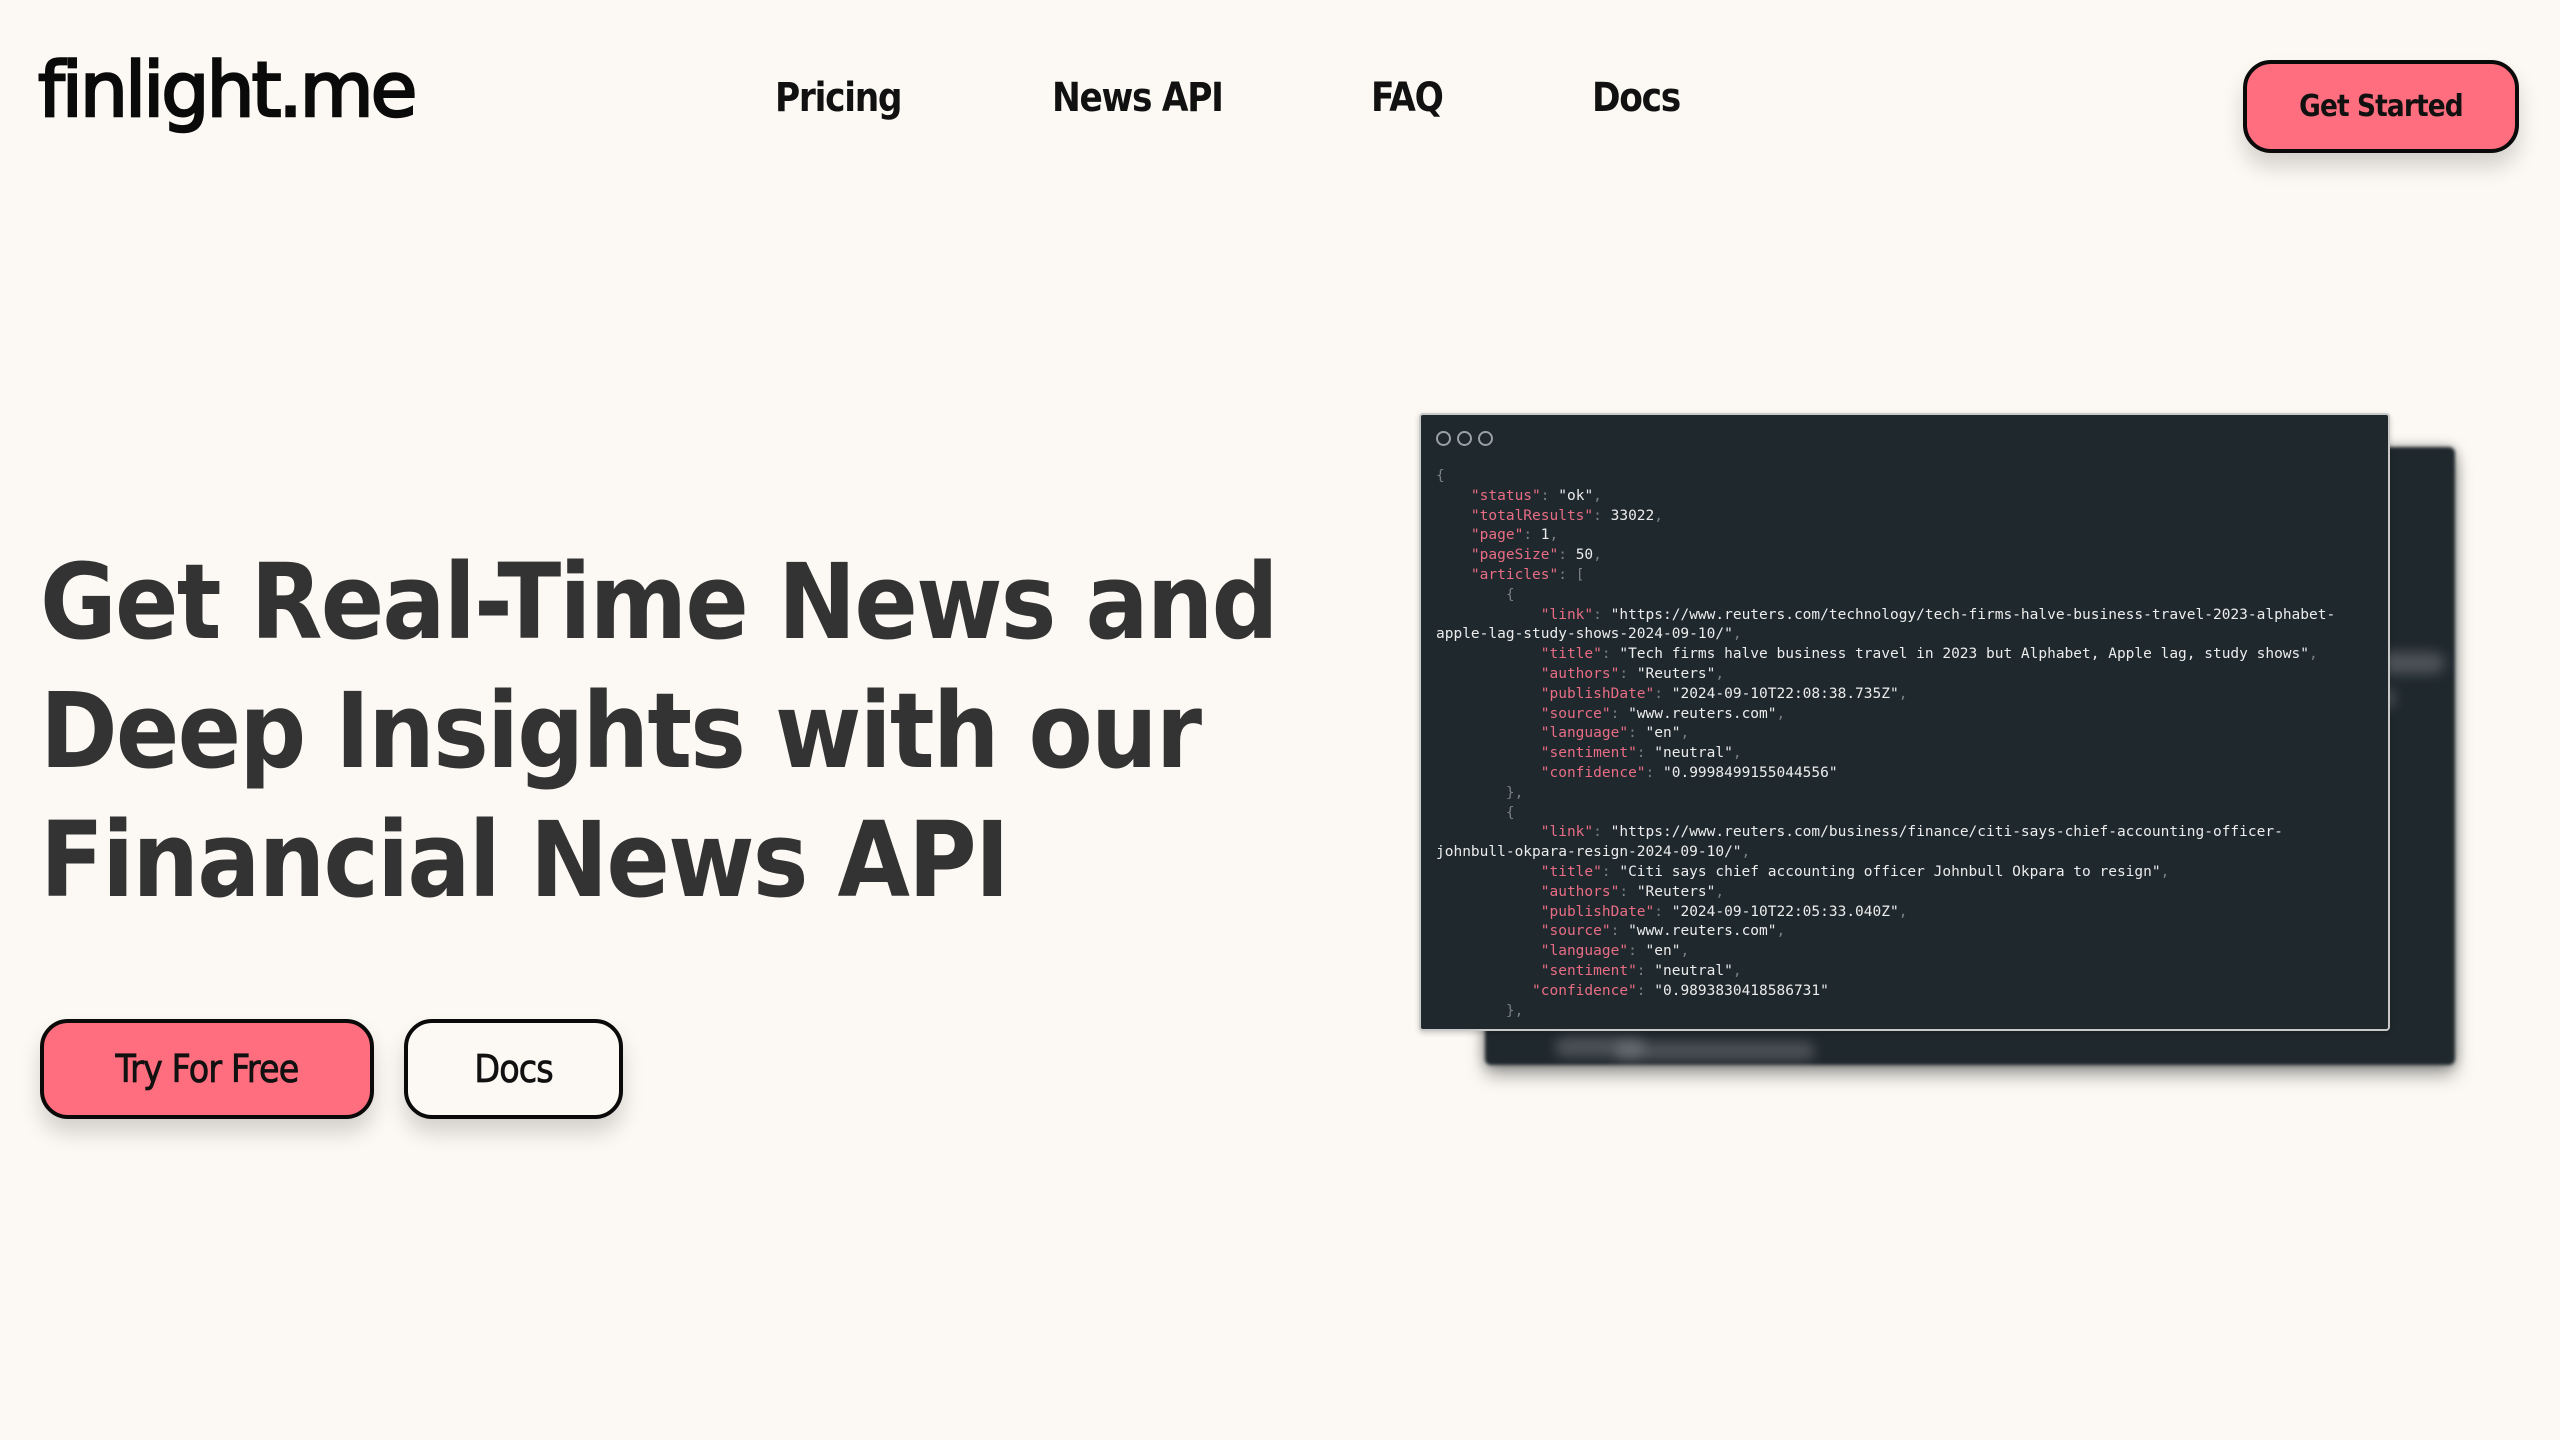  Describe the element at coordinates (621, 731) in the screenshot. I see `hero-title-line: Deep Insights with our` at that location.